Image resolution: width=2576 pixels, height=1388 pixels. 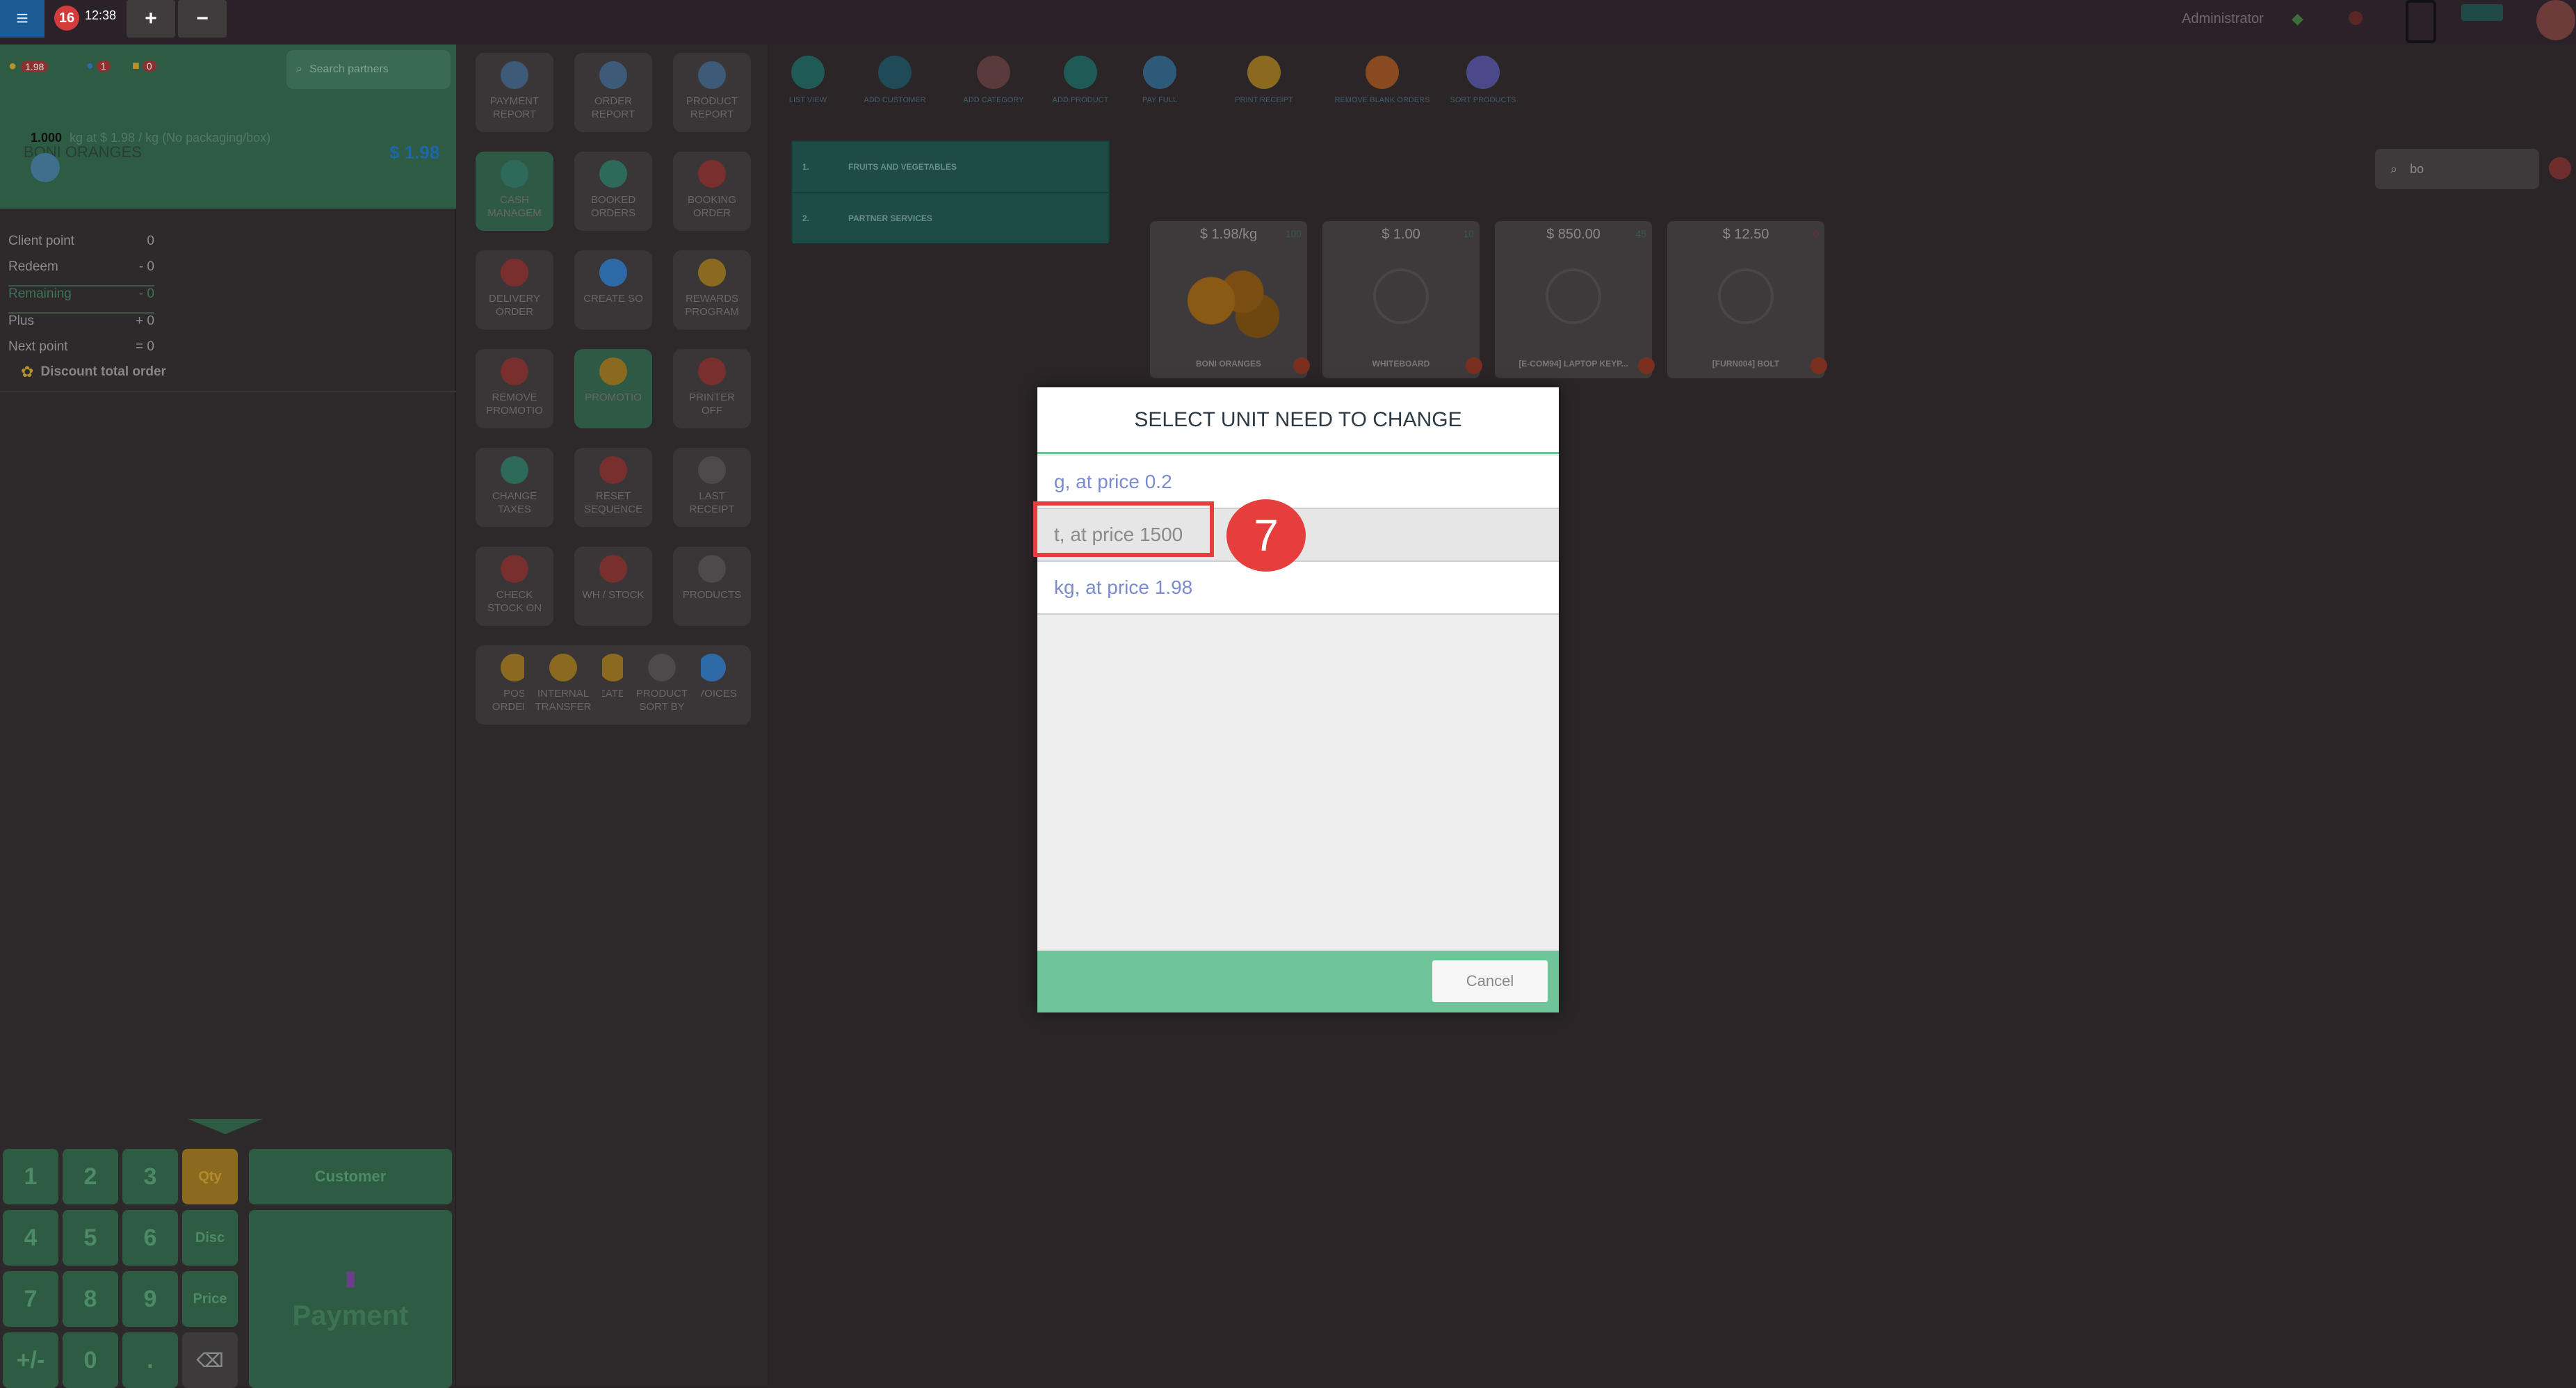 What do you see at coordinates (150, 1176) in the screenshot?
I see `numpad-key-3: 3` at bounding box center [150, 1176].